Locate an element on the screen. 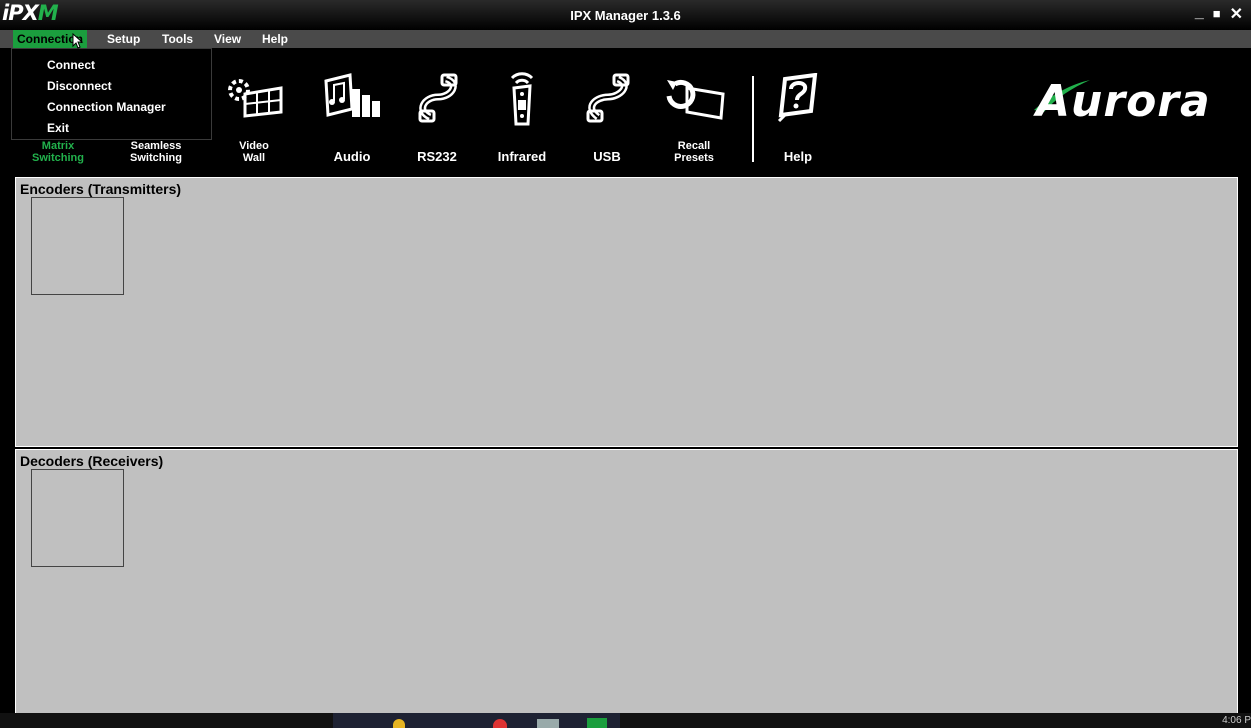  maximize-button: ■ is located at coordinates (1217, 15).